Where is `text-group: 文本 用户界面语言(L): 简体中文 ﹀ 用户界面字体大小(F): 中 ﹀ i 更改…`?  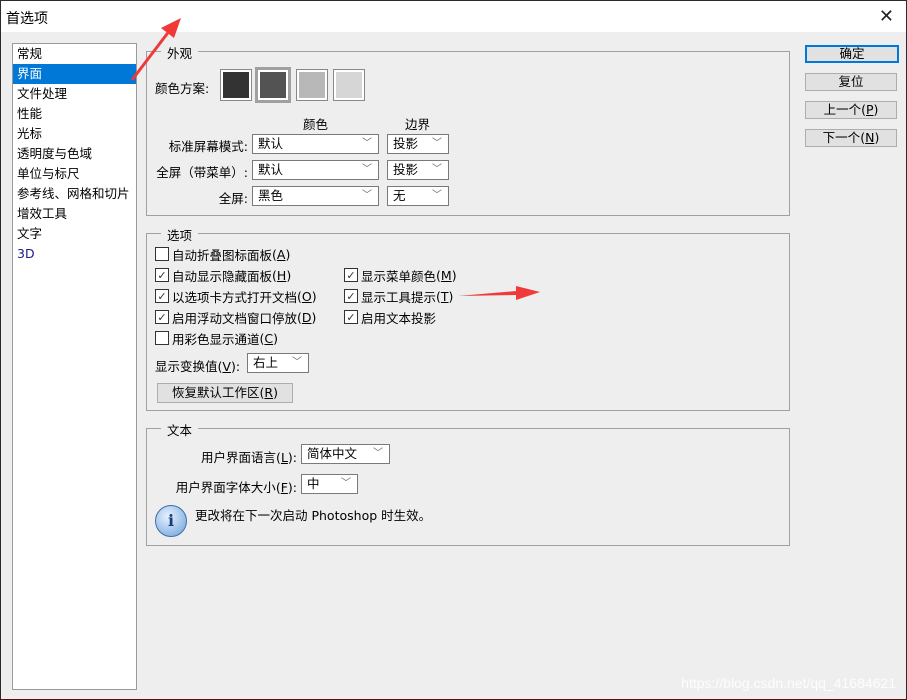 text-group: 文本 用户界面语言(L): 简体中文 ﹀ 用户界面字体大小(F): 中 ﹀ i 更改… is located at coordinates (468, 483).